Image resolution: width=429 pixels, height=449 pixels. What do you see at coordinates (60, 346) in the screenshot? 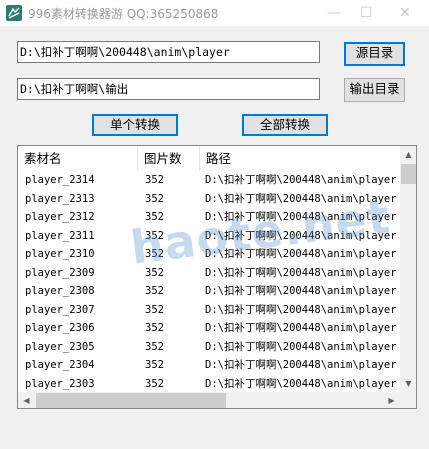
I see `cell-name: player_2305` at bounding box center [60, 346].